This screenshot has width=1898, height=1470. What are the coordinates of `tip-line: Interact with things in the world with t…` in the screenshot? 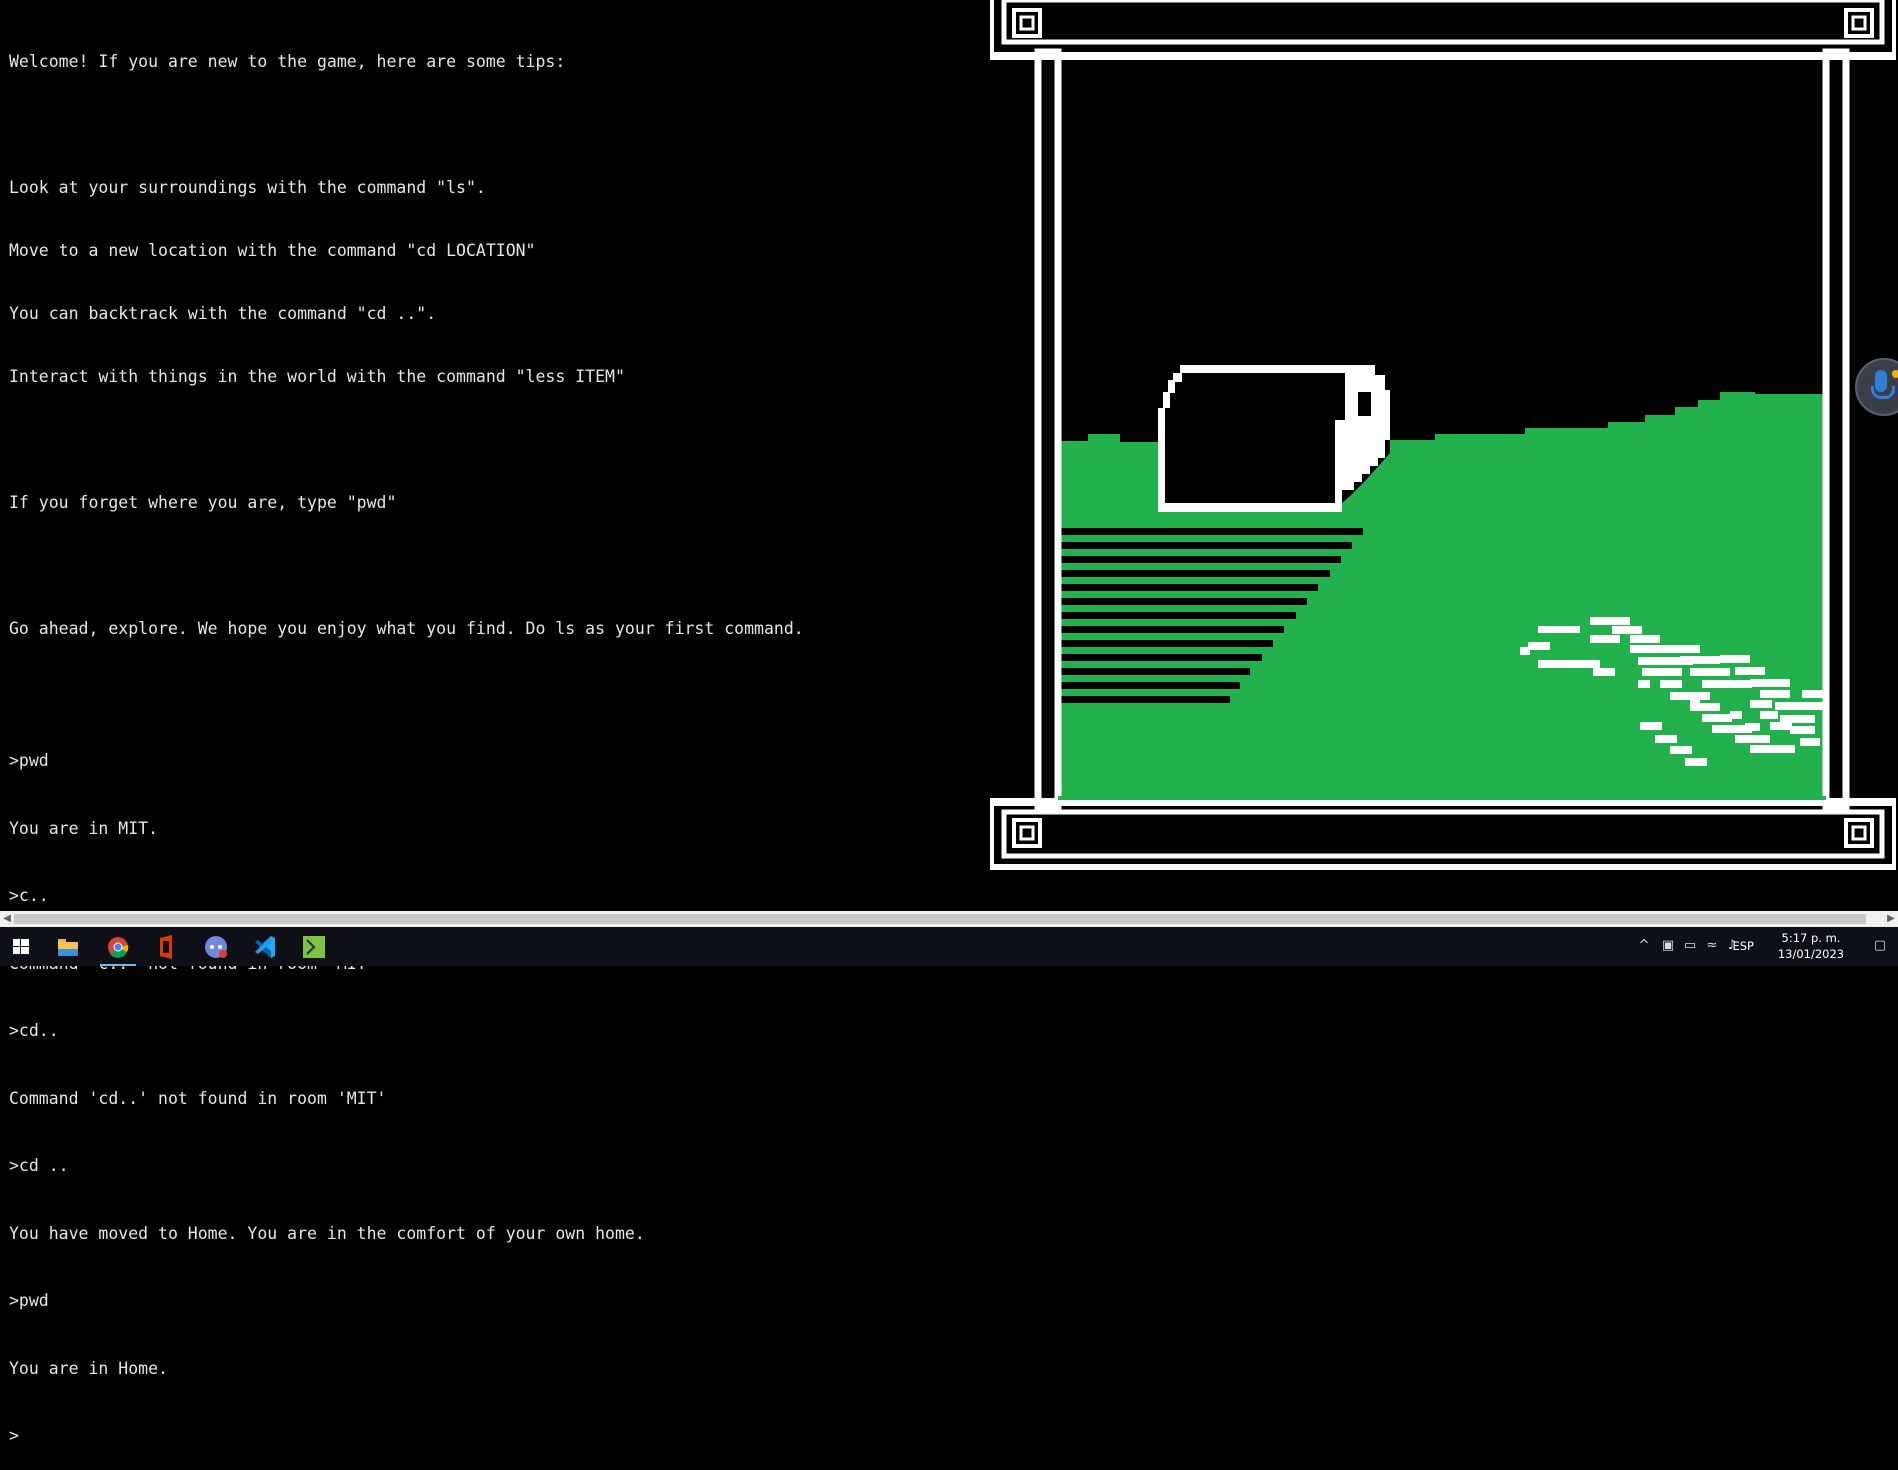 It's located at (317, 376).